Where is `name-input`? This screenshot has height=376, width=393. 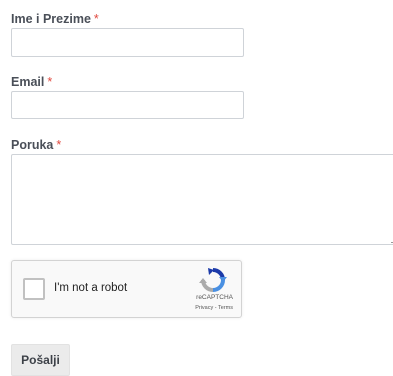 name-input is located at coordinates (127, 42).